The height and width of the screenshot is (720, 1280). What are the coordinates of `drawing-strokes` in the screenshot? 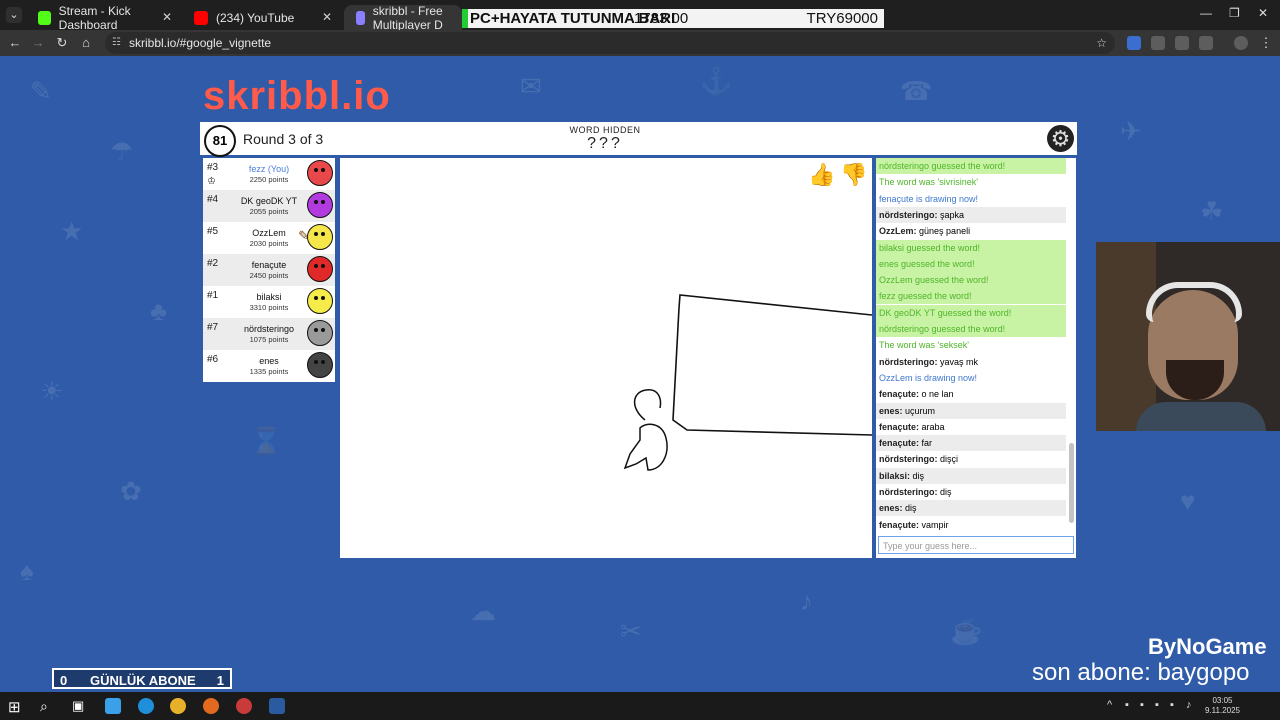 It's located at (747, 382).